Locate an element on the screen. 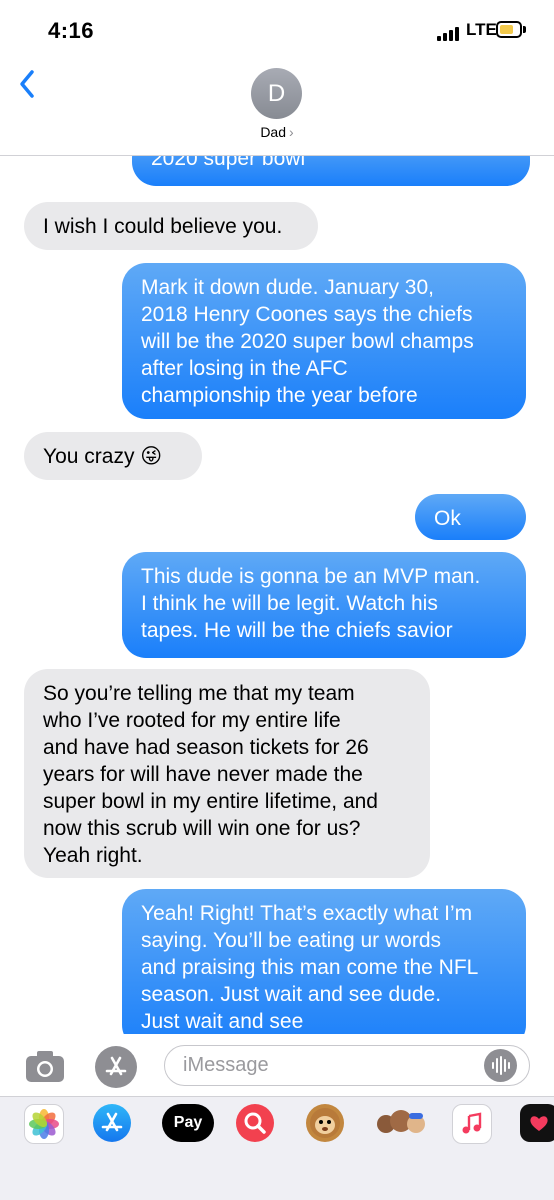  battery-icon is located at coordinates (509, 29).